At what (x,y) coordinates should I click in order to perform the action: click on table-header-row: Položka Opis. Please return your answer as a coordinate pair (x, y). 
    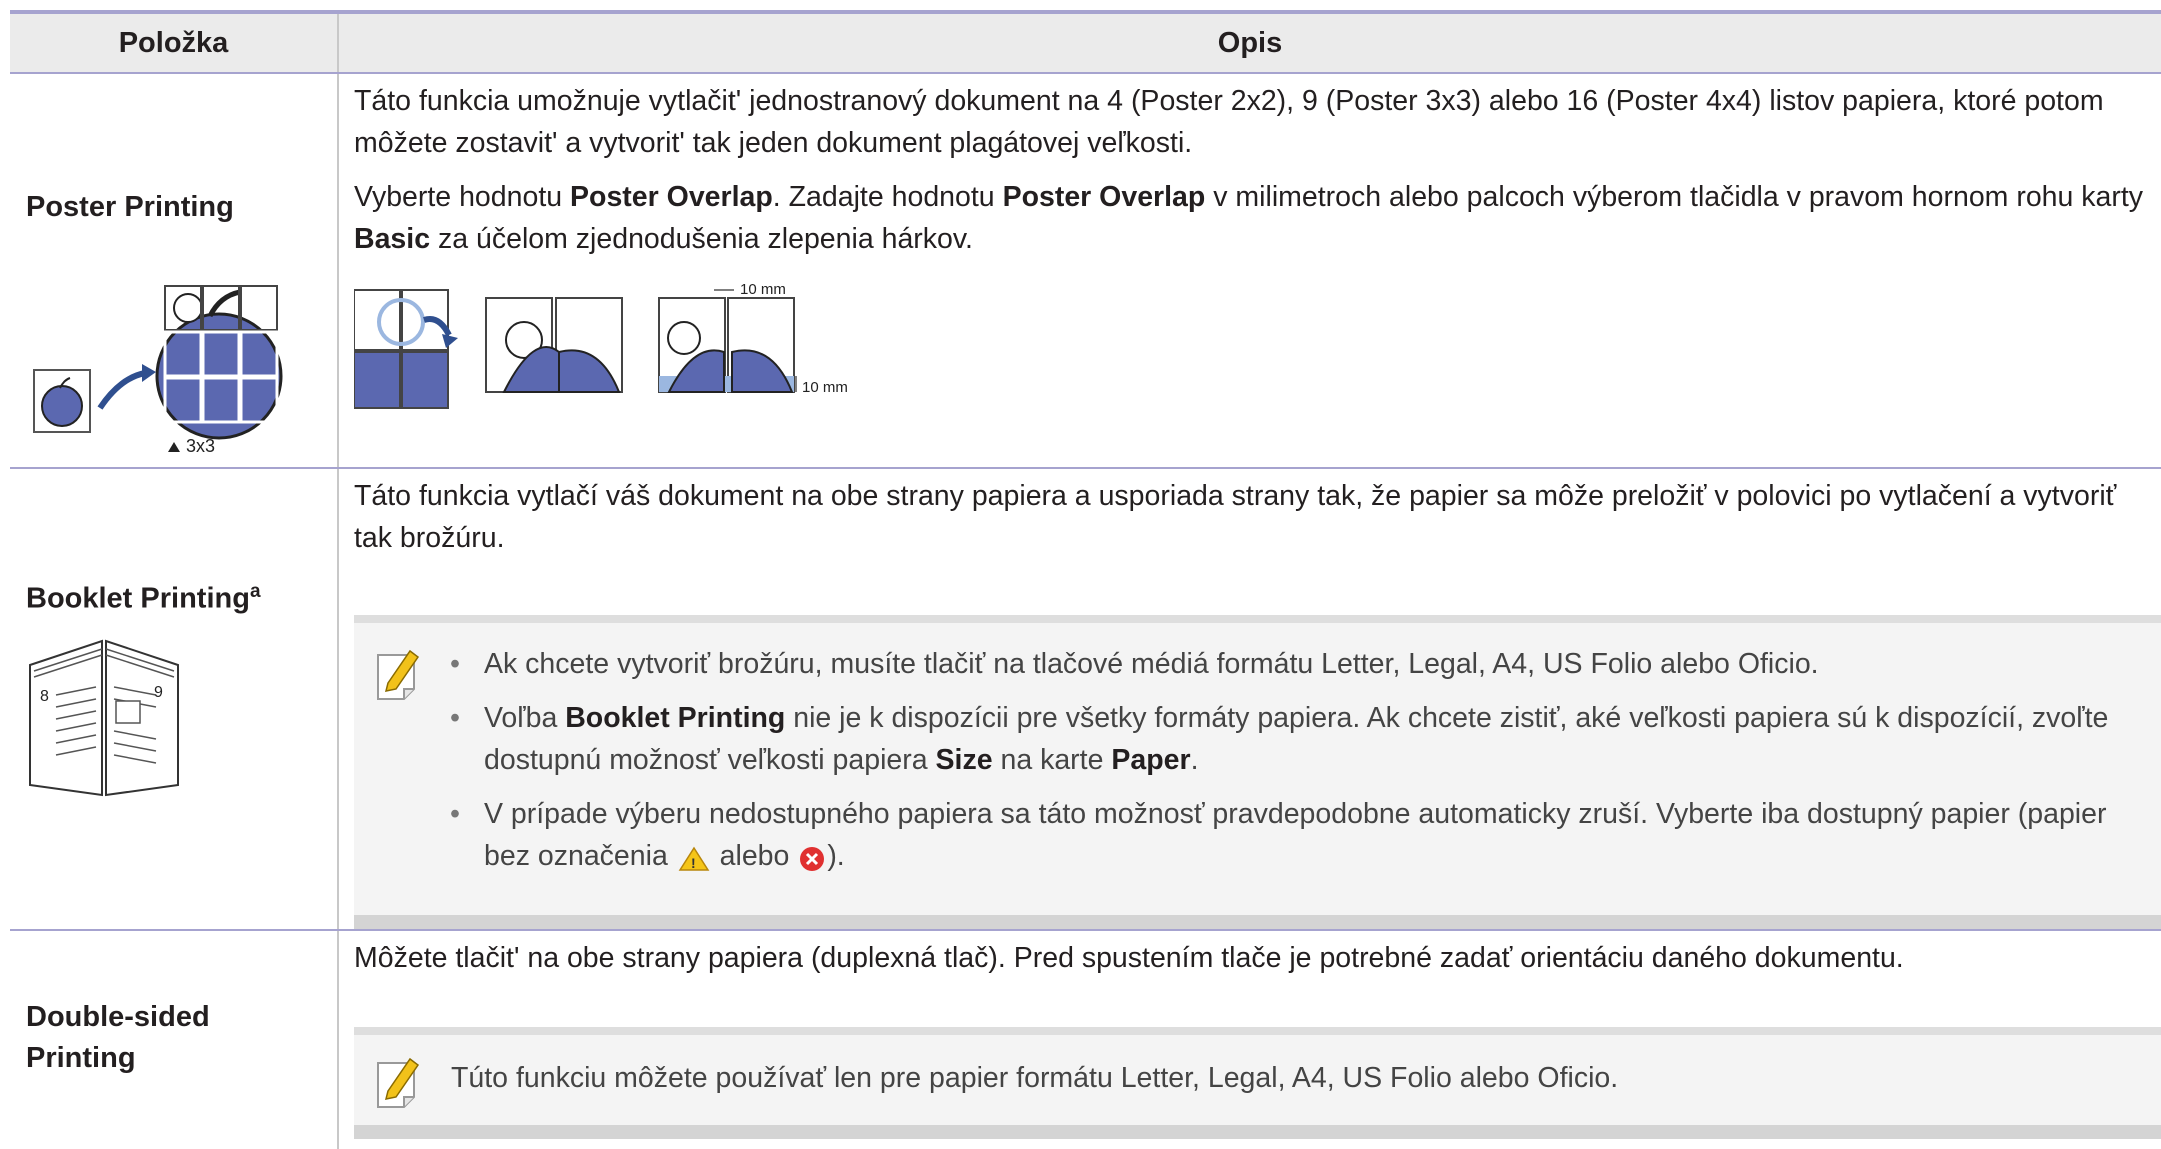
    Looking at the image, I should click on (1085, 44).